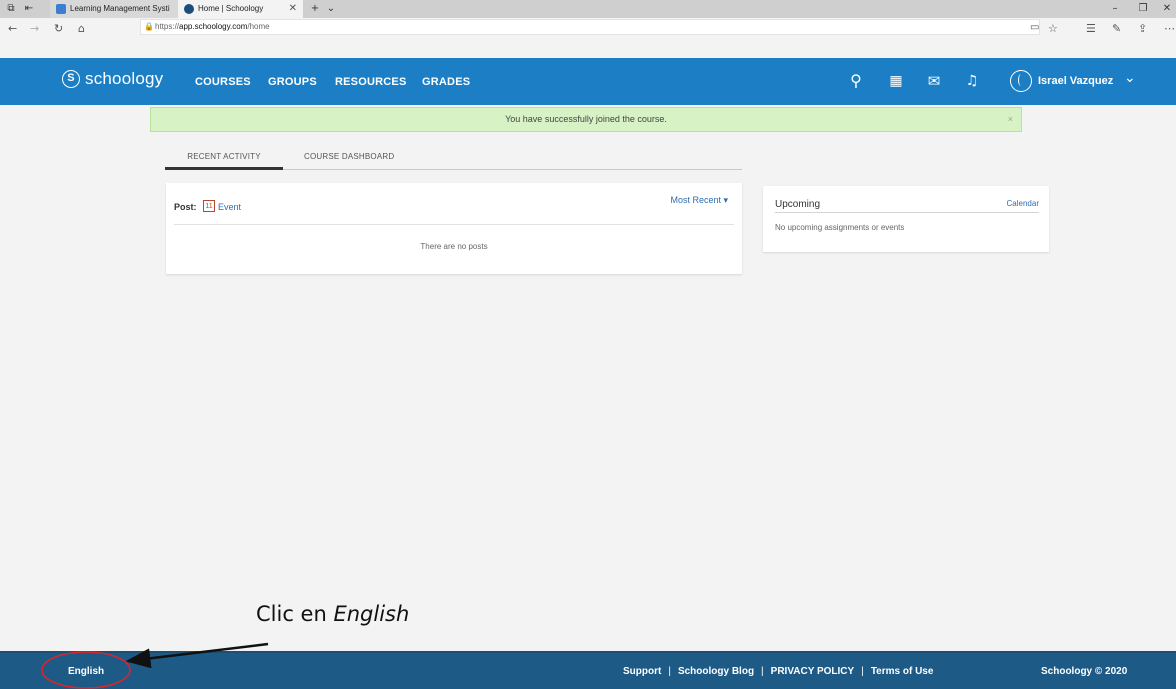  What do you see at coordinates (120, 8) in the screenshot?
I see `browser-tab-title: Learning Management Systi` at bounding box center [120, 8].